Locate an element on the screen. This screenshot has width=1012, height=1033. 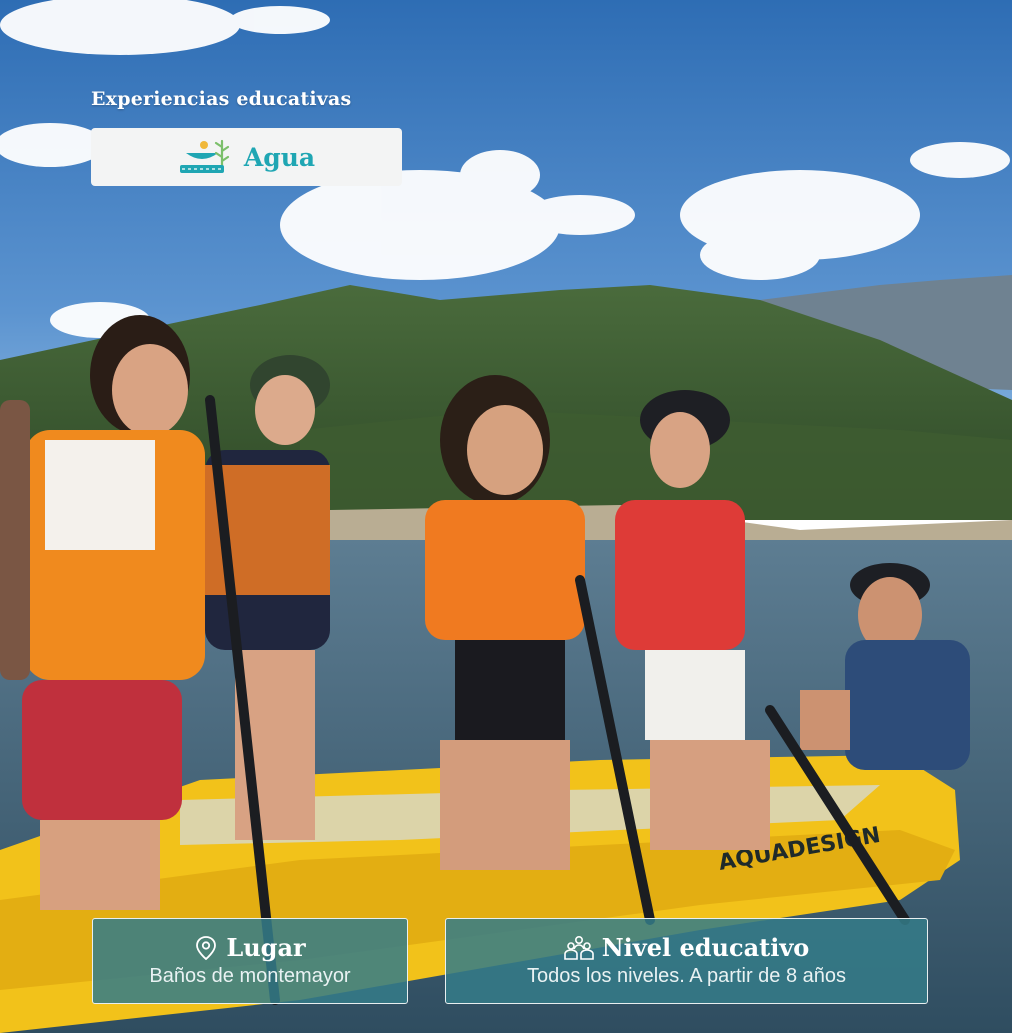
category-badge: Agua is located at coordinates (246, 157).